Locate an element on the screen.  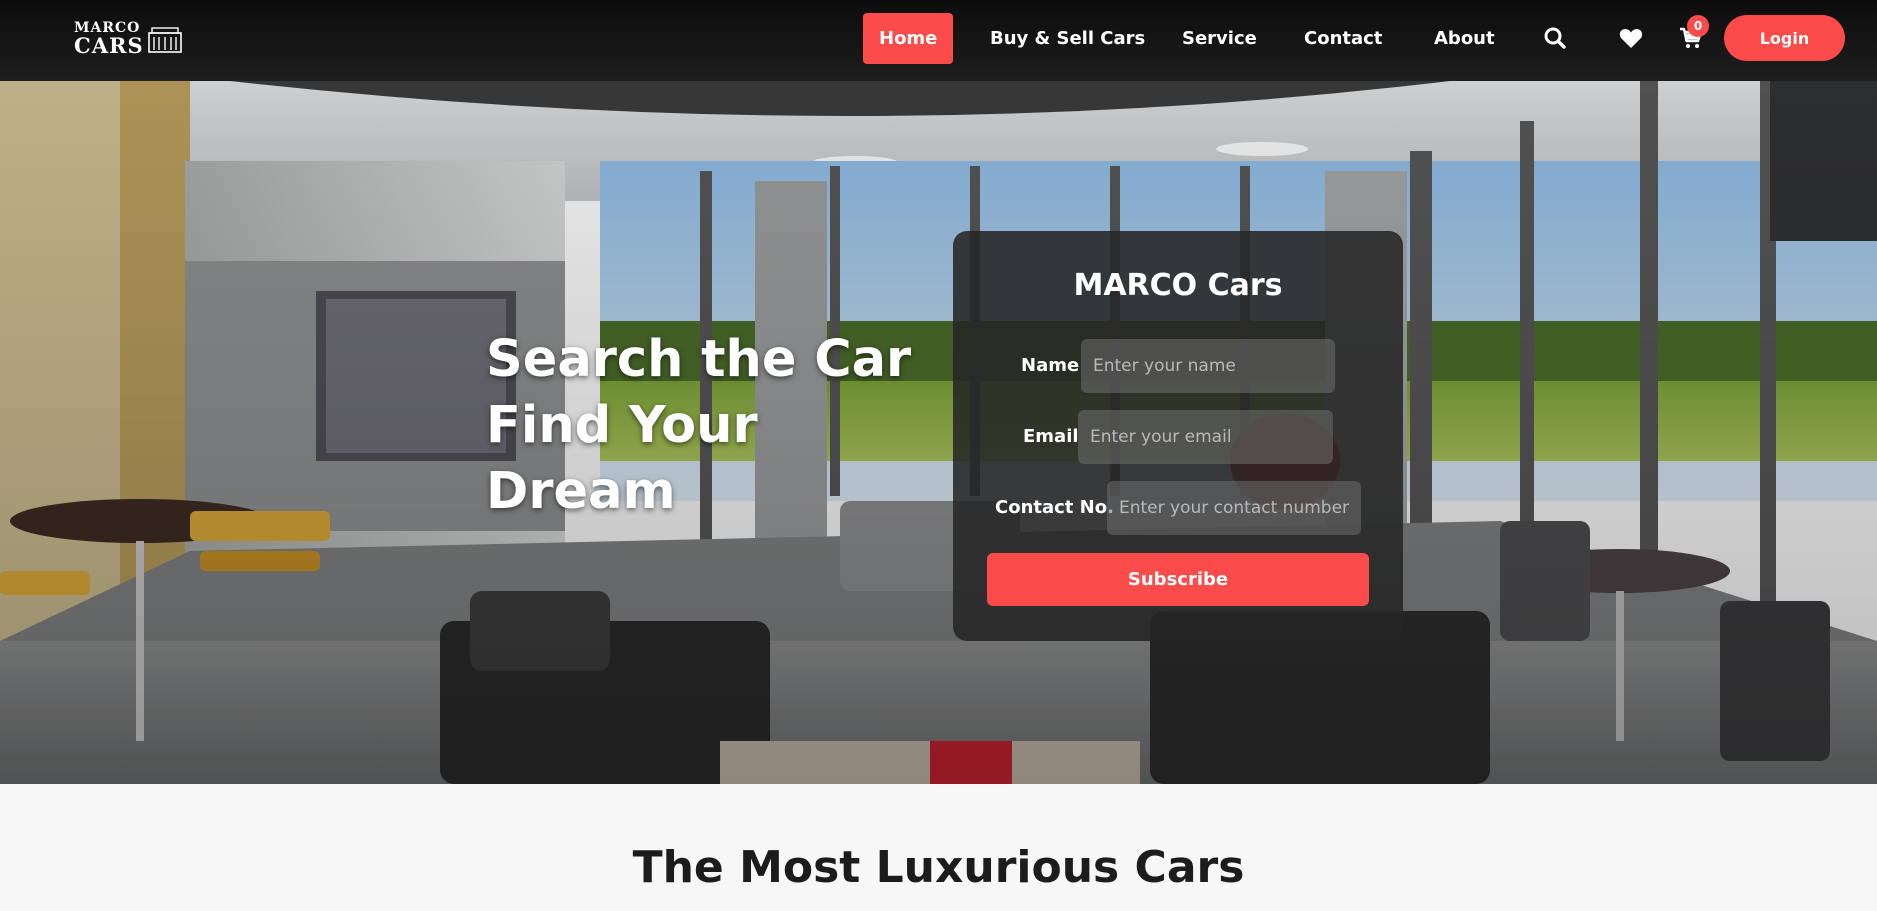
logo-line-2: CARS is located at coordinates (109, 45).